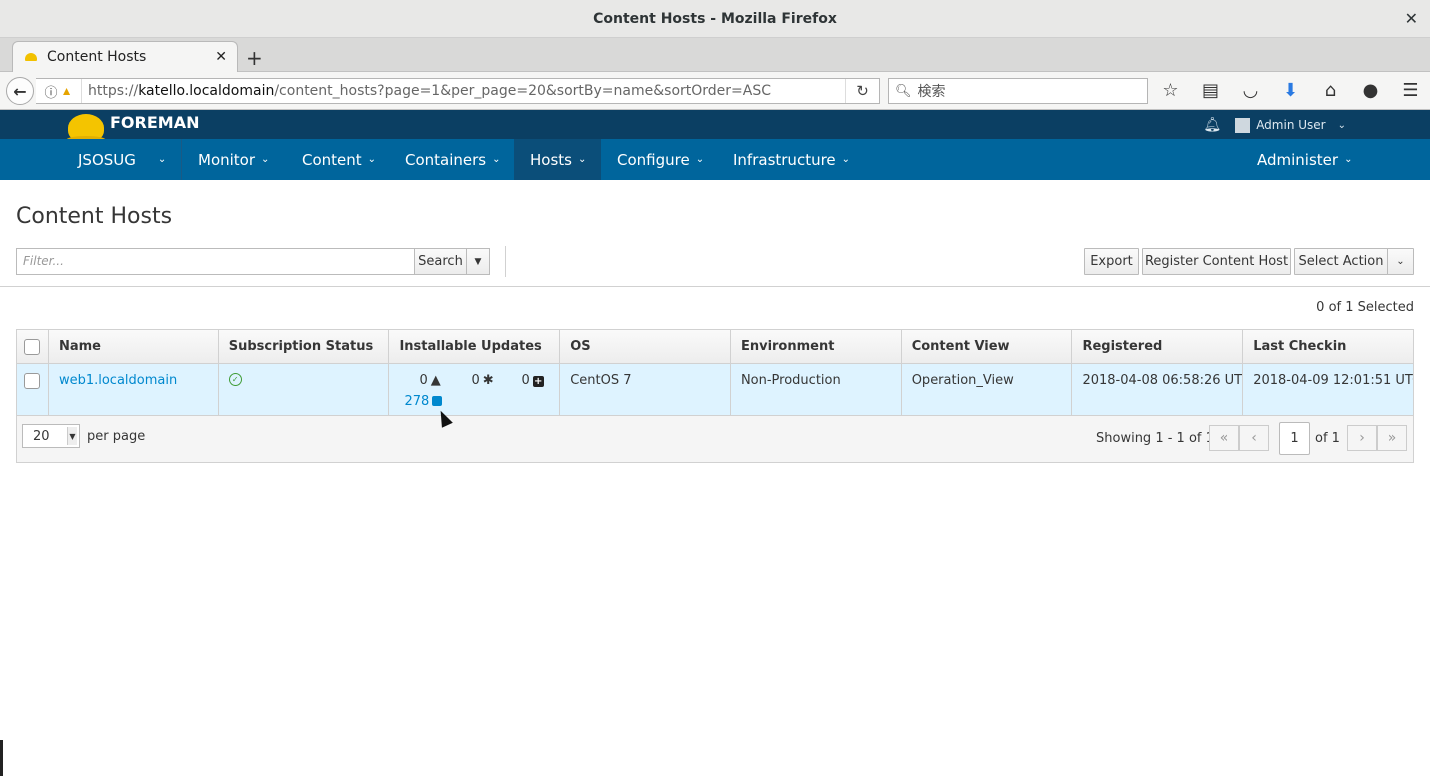  What do you see at coordinates (931, 92) in the screenshot?
I see `browser-search-placeholder: 検索` at bounding box center [931, 92].